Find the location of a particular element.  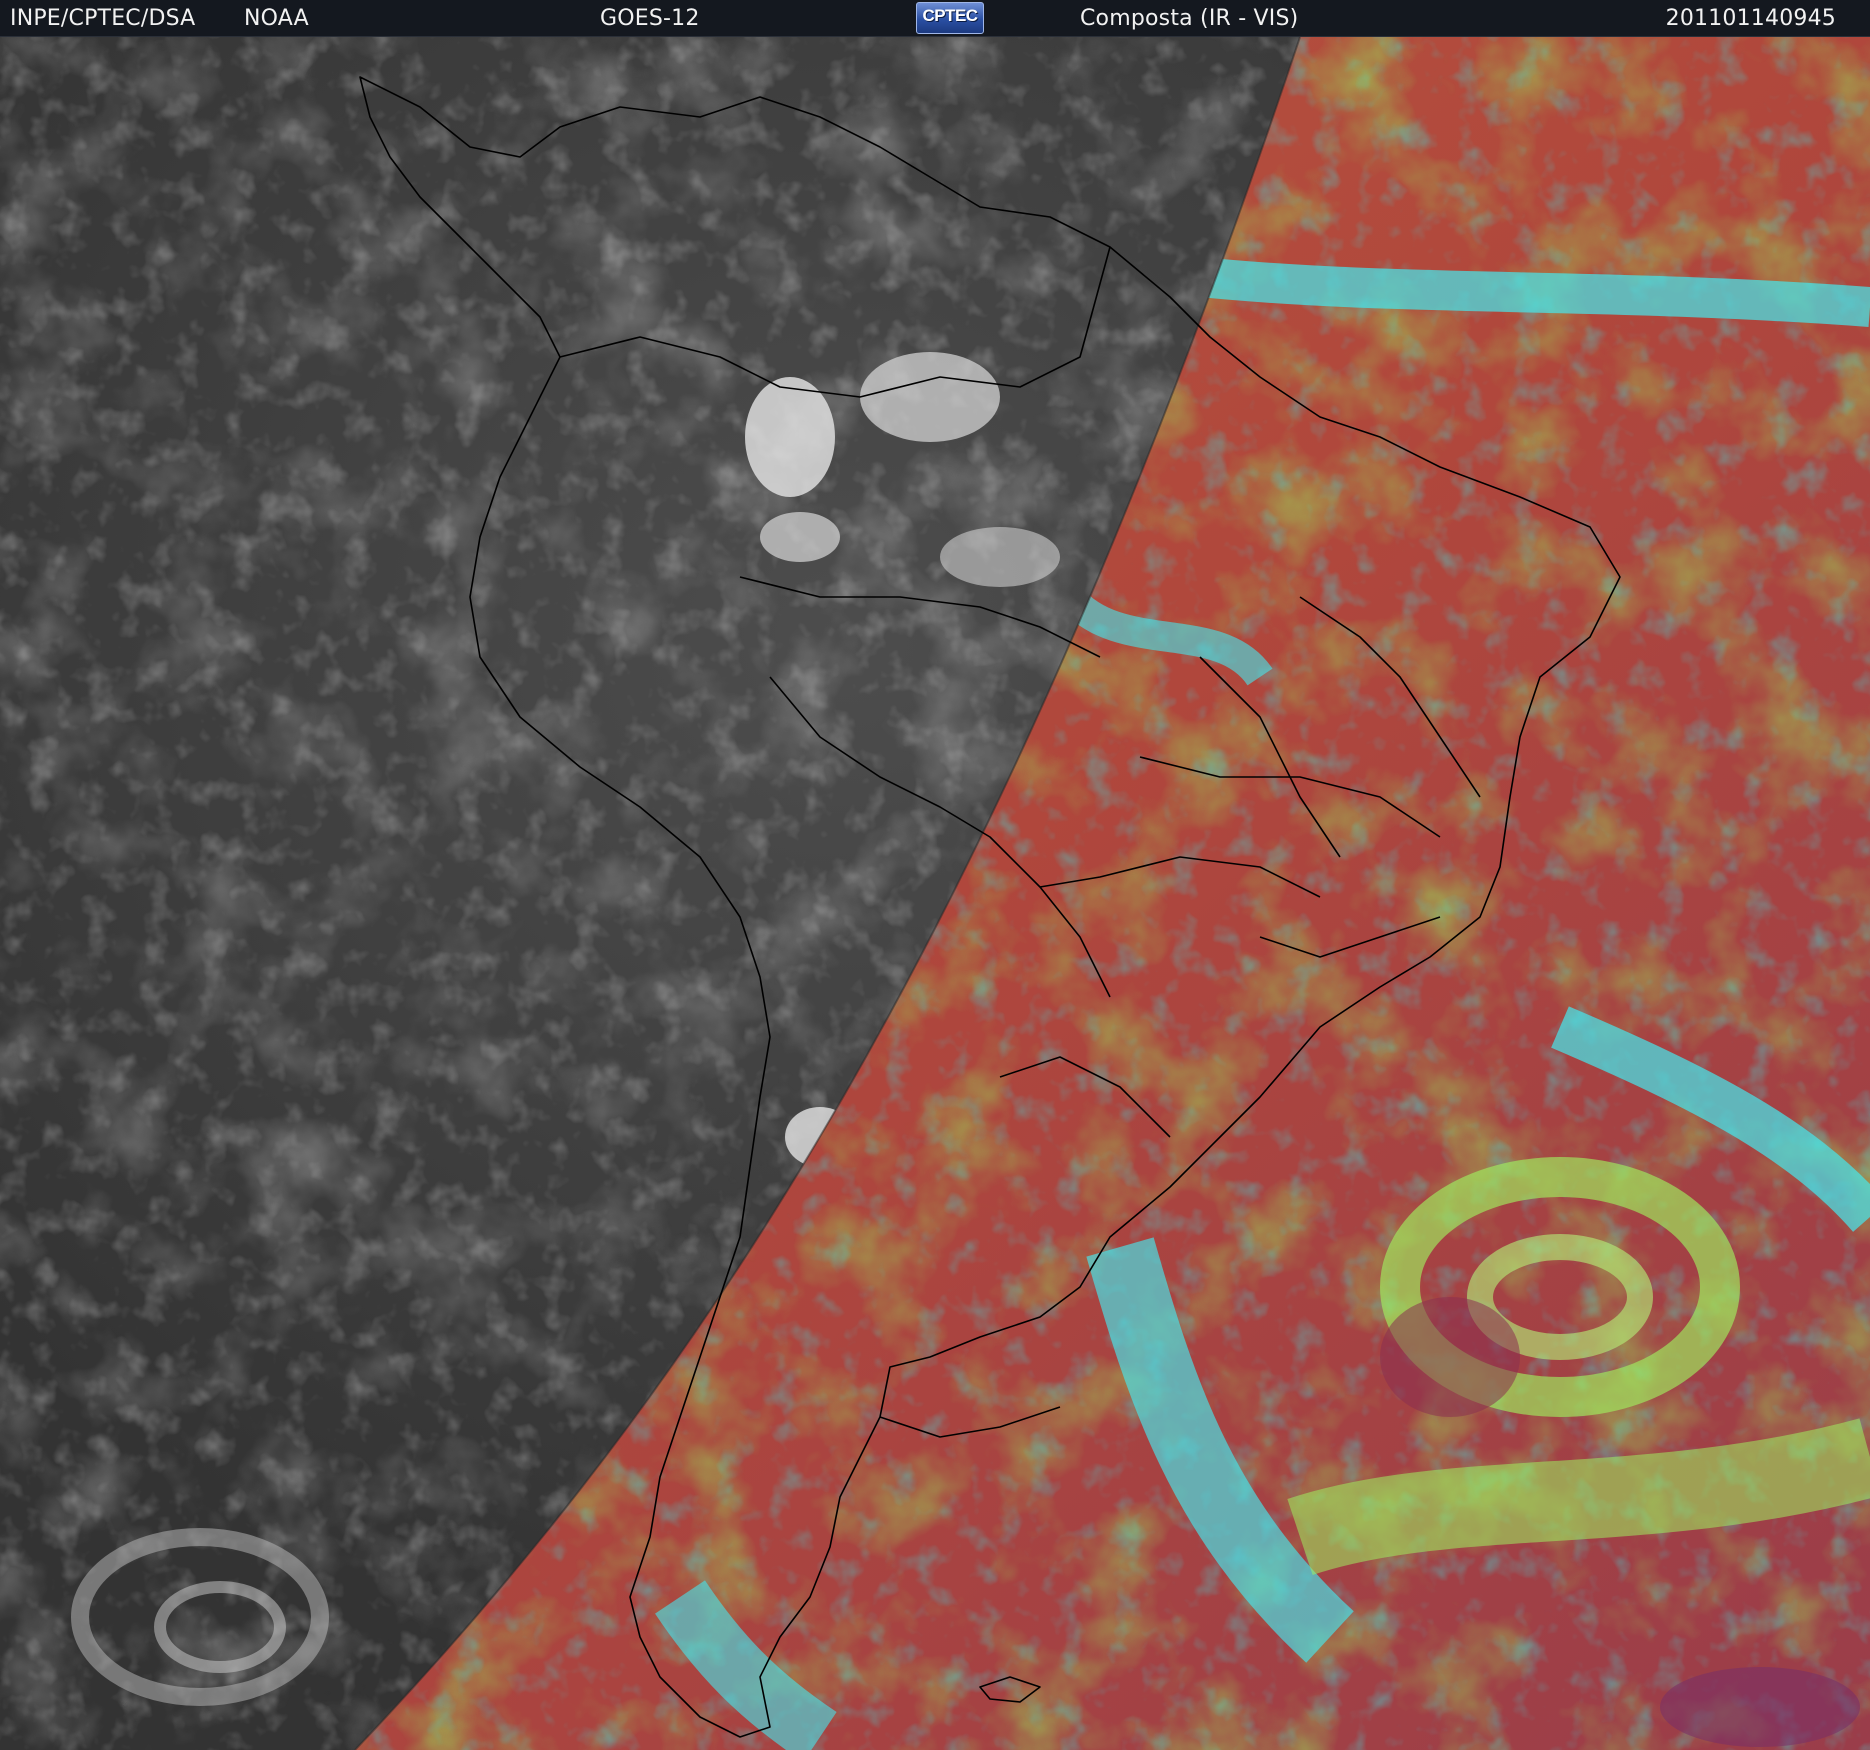

satellite-label: GOES-12 is located at coordinates (650, 18).